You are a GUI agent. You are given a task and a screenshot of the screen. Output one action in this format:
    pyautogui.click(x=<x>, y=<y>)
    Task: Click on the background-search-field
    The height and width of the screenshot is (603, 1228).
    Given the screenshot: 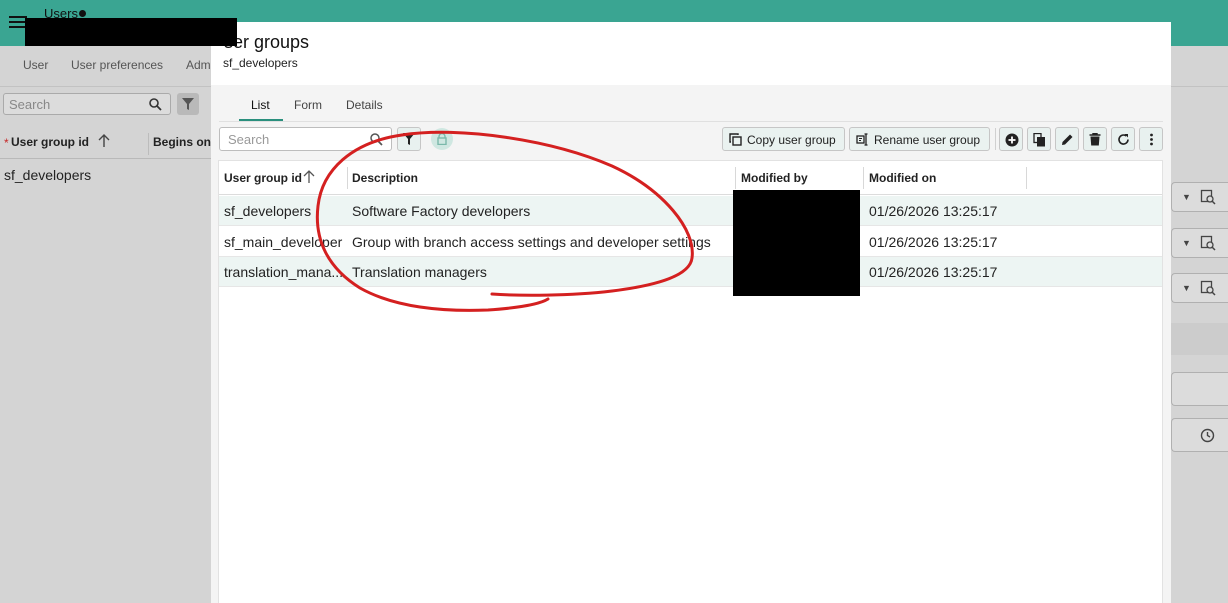 What is the action you would take?
    pyautogui.click(x=87, y=104)
    